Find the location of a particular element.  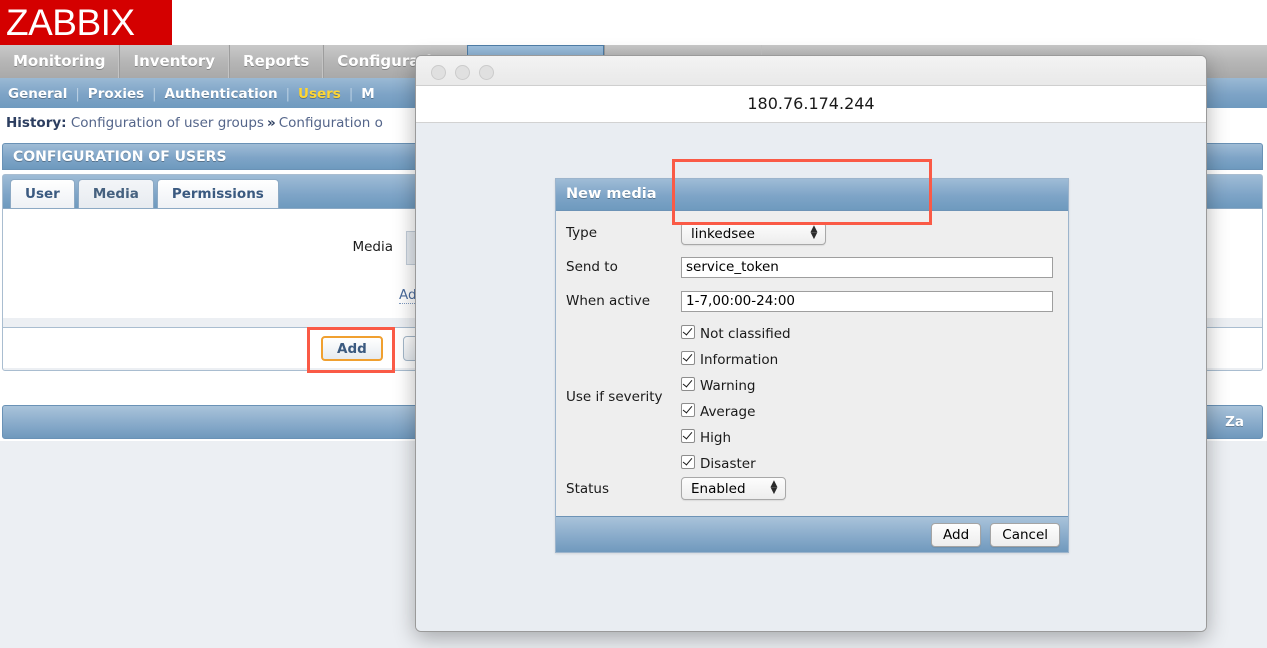

new-media-footer: Add Cancel is located at coordinates (812, 534).